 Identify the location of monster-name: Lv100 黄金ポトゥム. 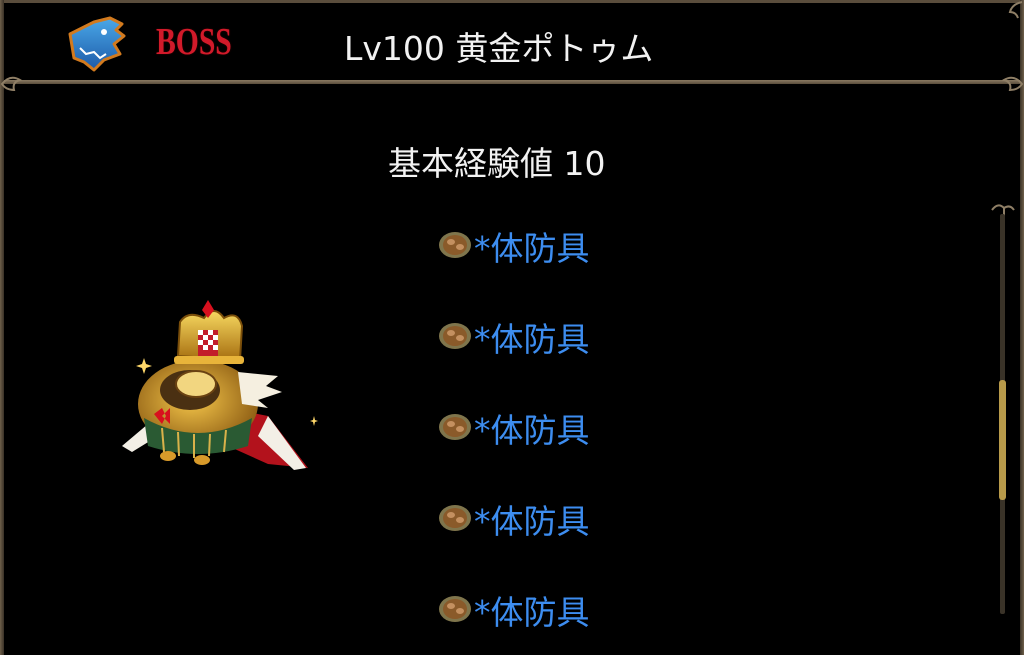
(499, 48).